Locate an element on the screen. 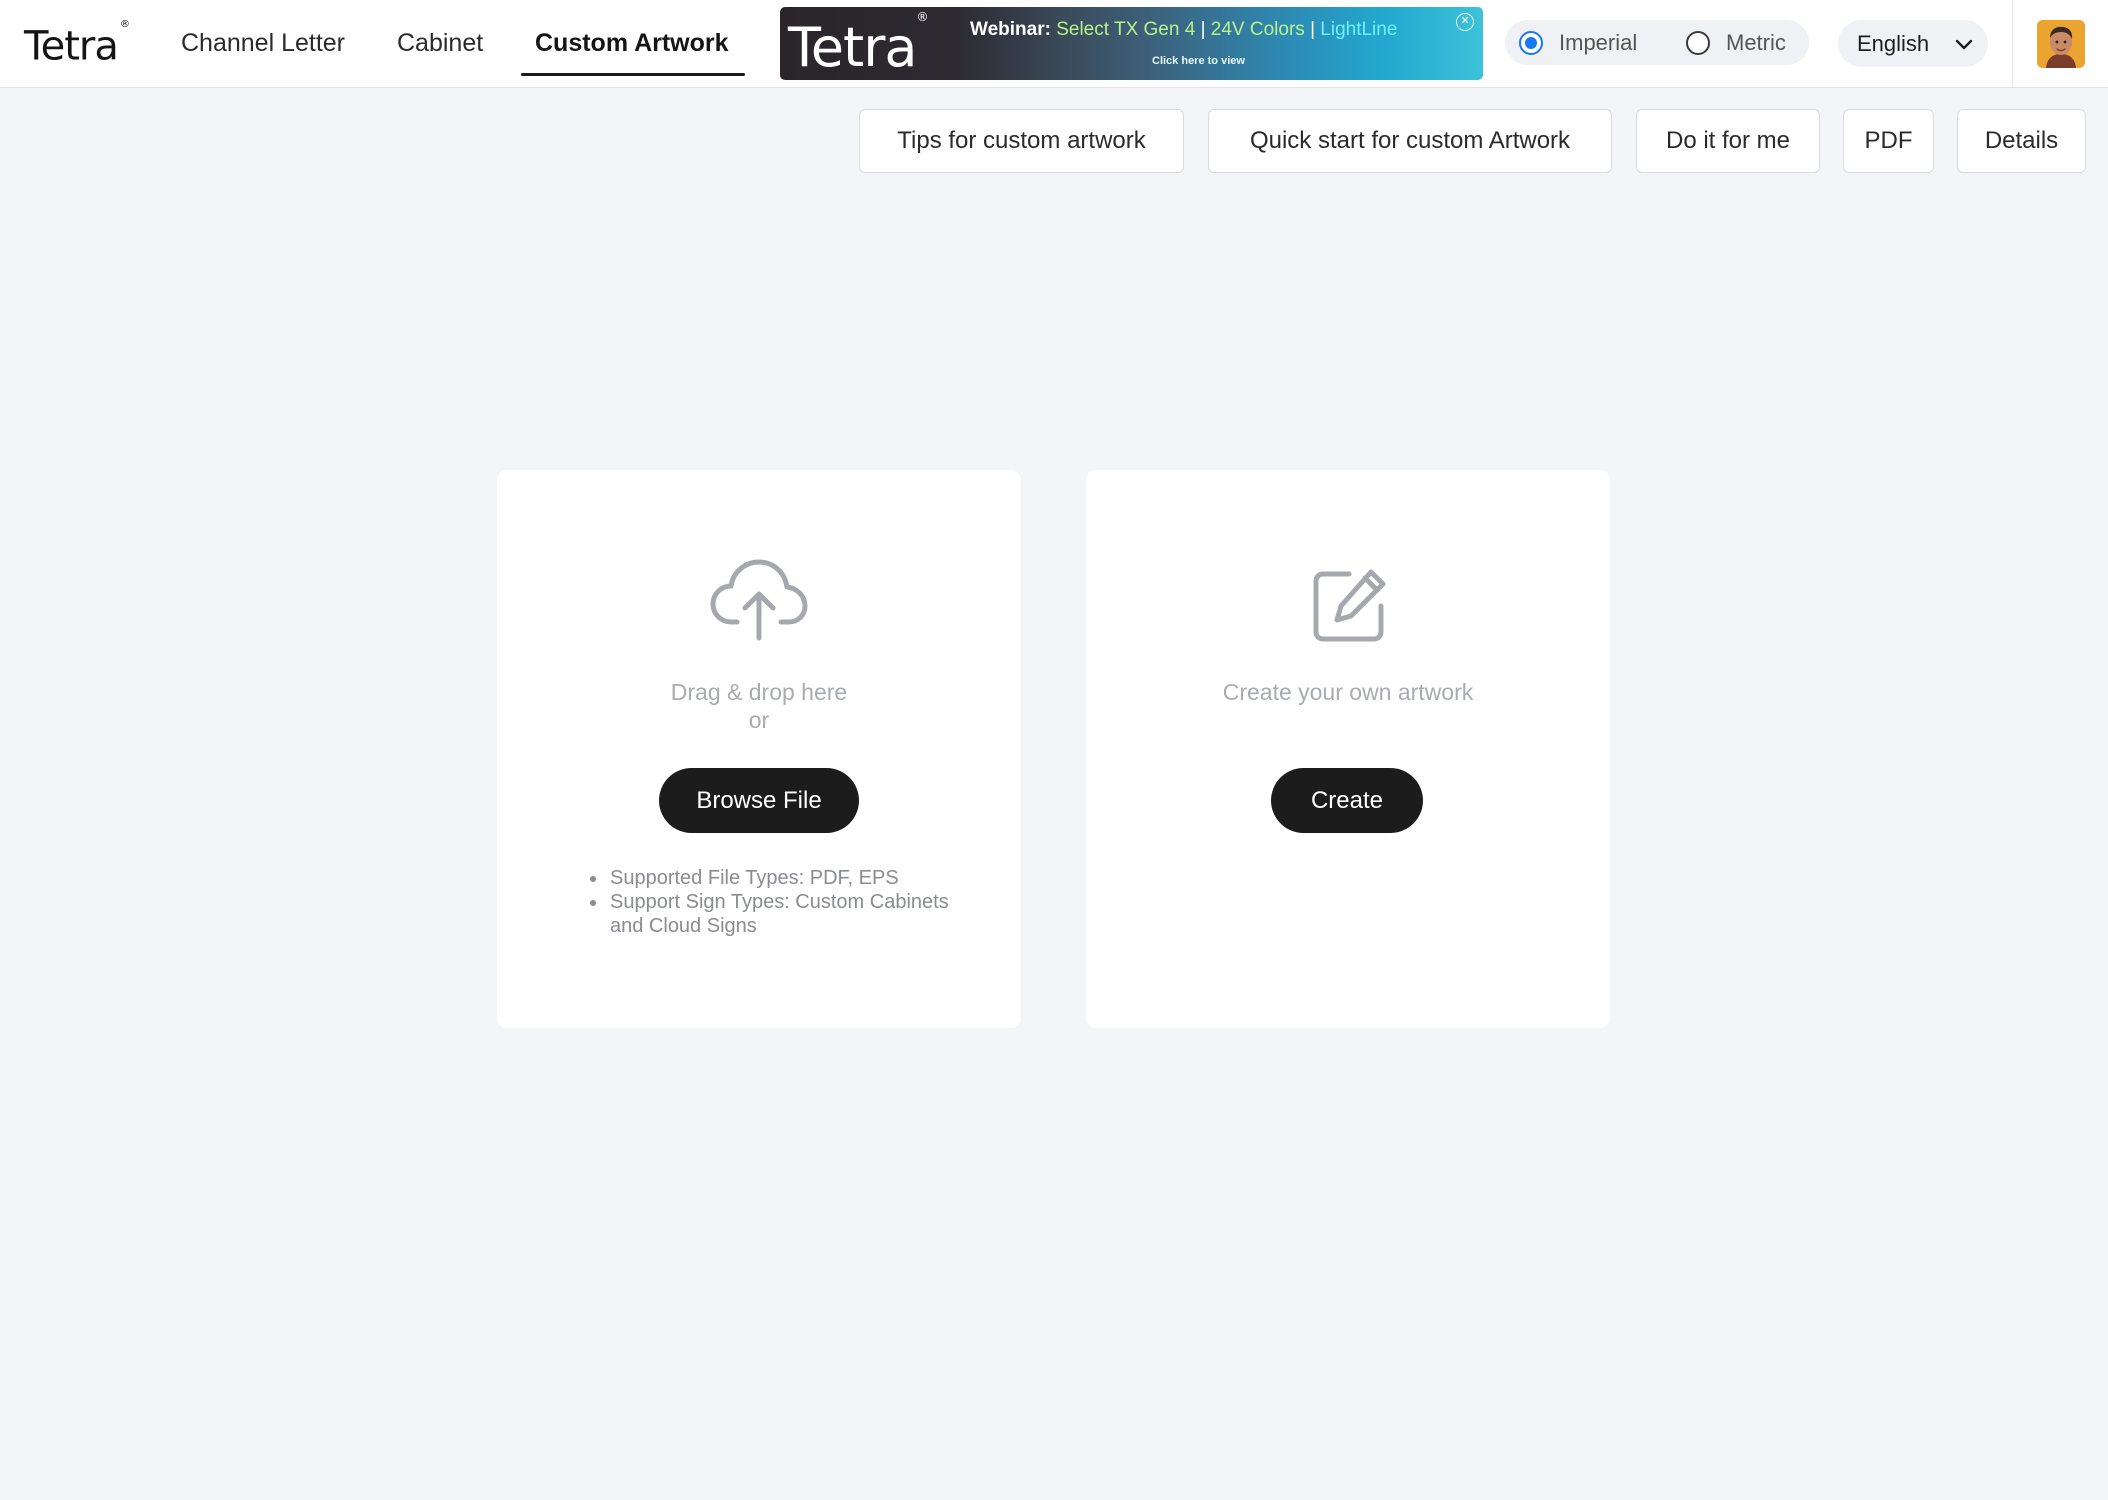 Image resolution: width=2108 pixels, height=1500 pixels. logo-registered-mark: ® is located at coordinates (124, 24).